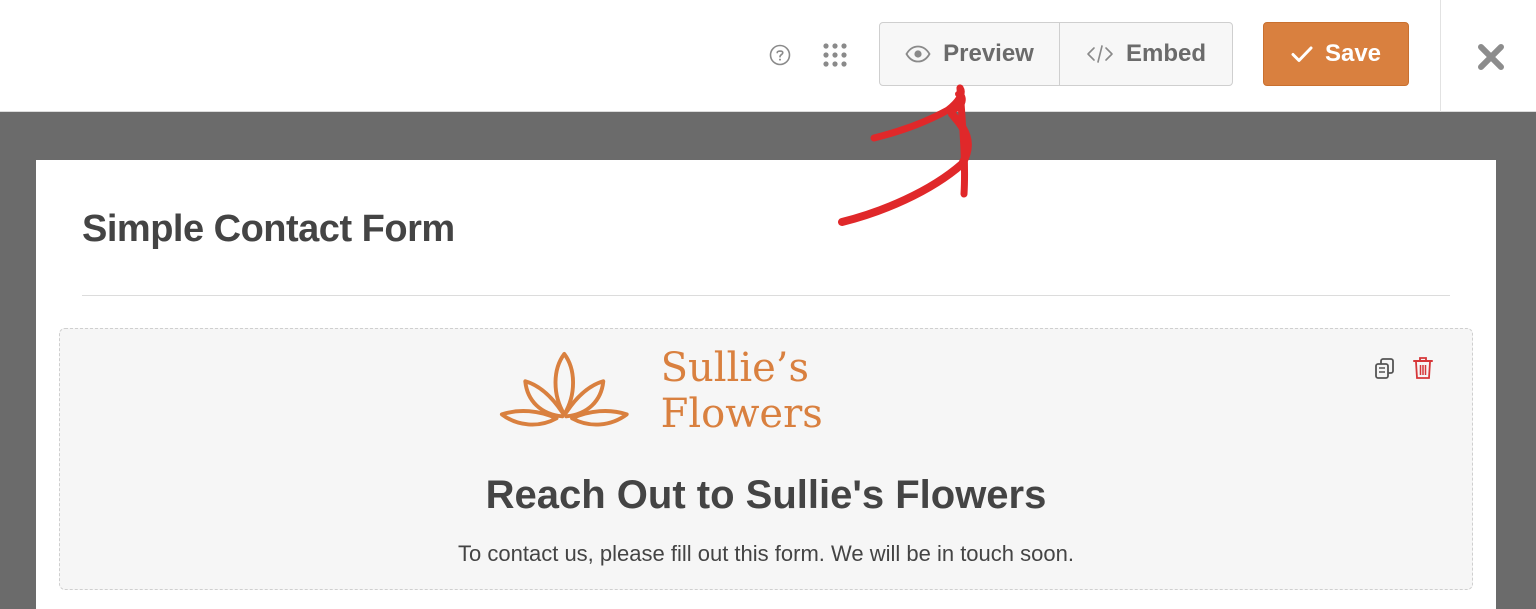  I want to click on title-divider, so click(766, 295).